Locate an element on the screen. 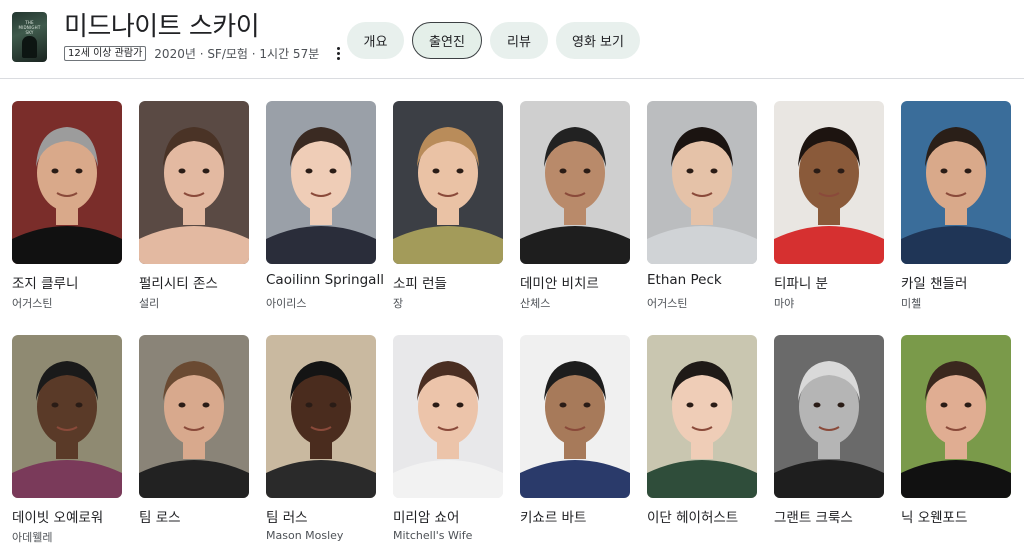 The image size is (1024, 551). movie-title: 미드나이트 스카이 is located at coordinates (162, 27).